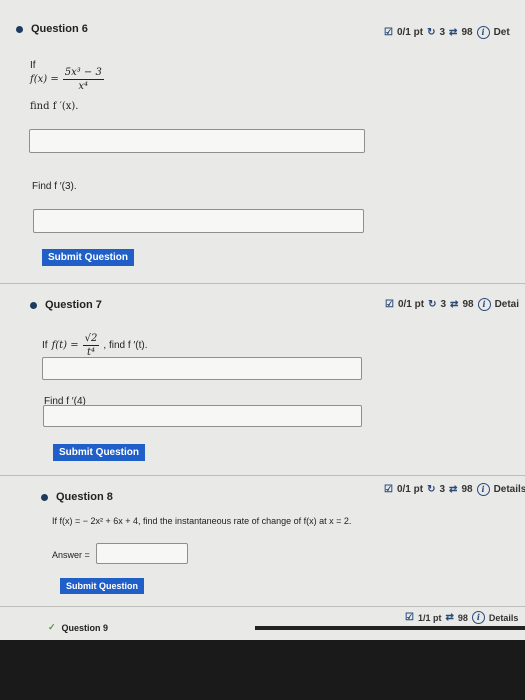 This screenshot has width=525, height=700. What do you see at coordinates (507, 304) in the screenshot?
I see `q7-details-link: Detai` at bounding box center [507, 304].